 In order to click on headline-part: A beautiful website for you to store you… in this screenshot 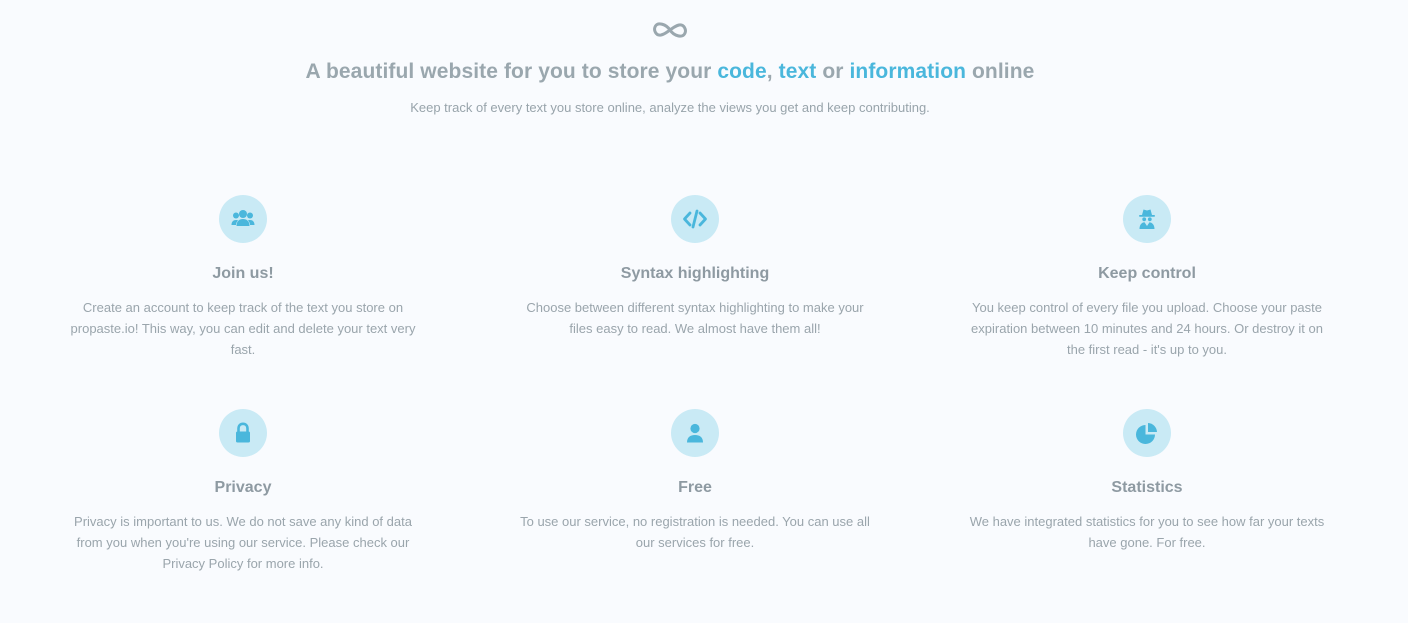, I will do `click(511, 71)`.